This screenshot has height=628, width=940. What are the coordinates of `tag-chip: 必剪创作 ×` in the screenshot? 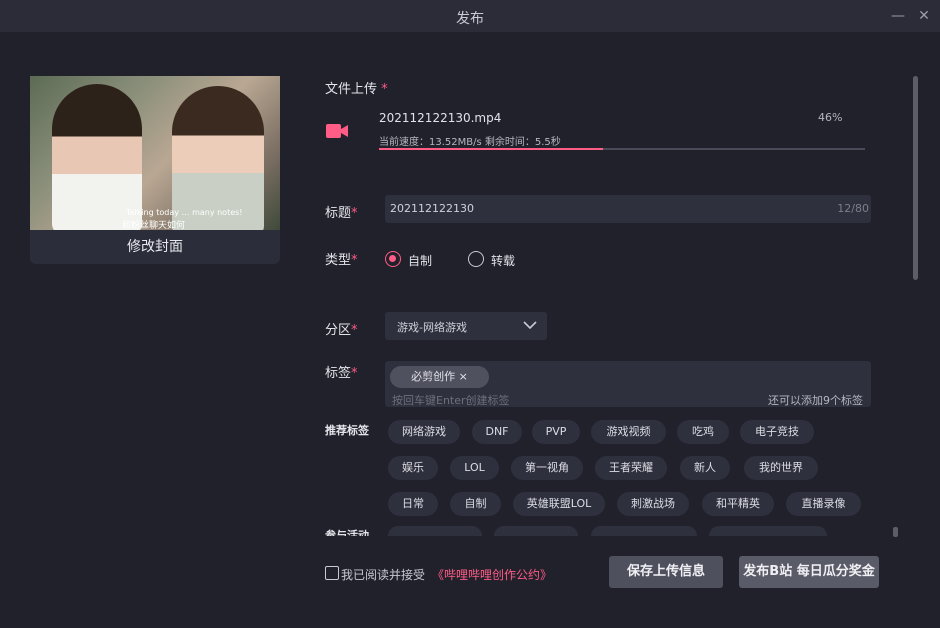 It's located at (439, 377).